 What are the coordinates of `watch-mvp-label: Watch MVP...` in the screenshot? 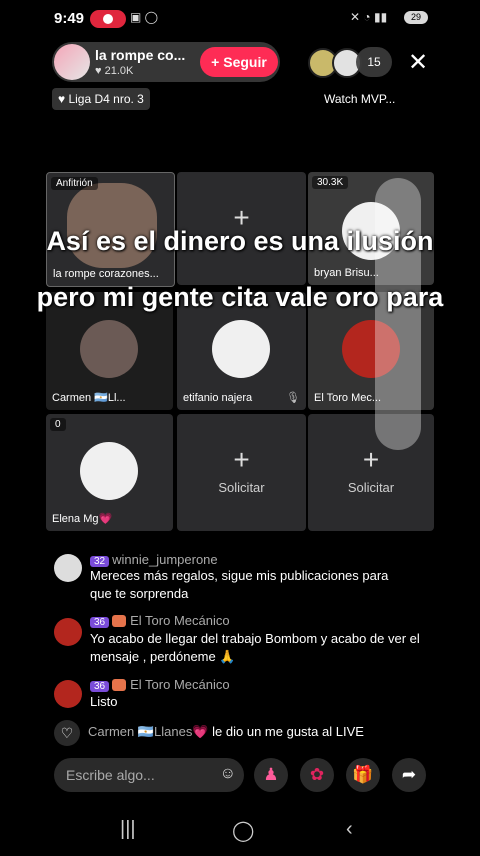 It's located at (360, 99).